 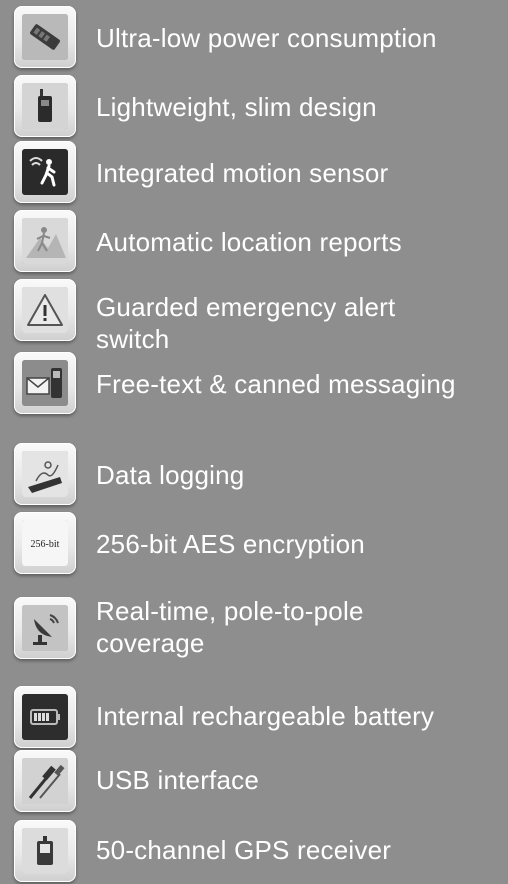 I want to click on feature-label: Internal rechargeable battery, so click(x=265, y=716).